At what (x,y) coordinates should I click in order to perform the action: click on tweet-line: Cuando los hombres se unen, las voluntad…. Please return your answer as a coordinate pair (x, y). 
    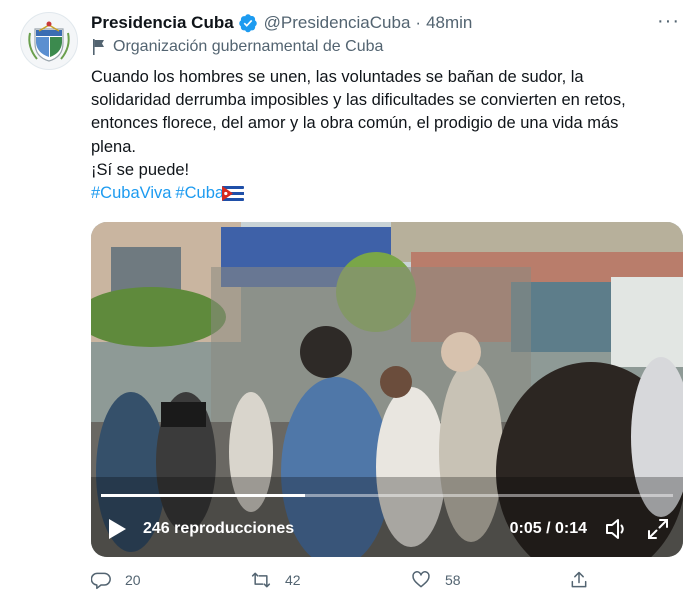
    Looking at the image, I should click on (337, 77).